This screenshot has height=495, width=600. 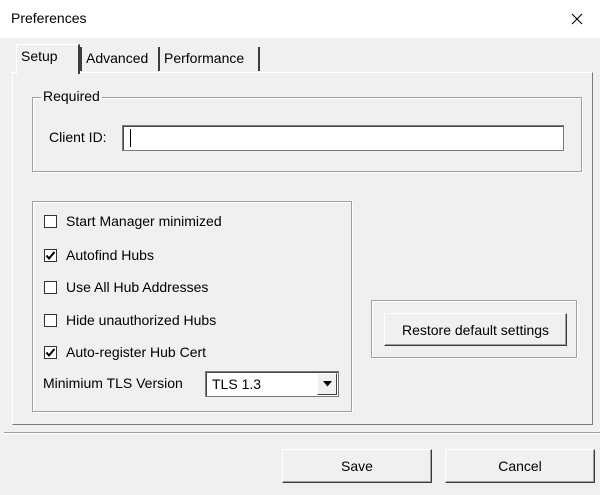 What do you see at coordinates (204, 58) in the screenshot?
I see `tab-performance-label: Performance` at bounding box center [204, 58].